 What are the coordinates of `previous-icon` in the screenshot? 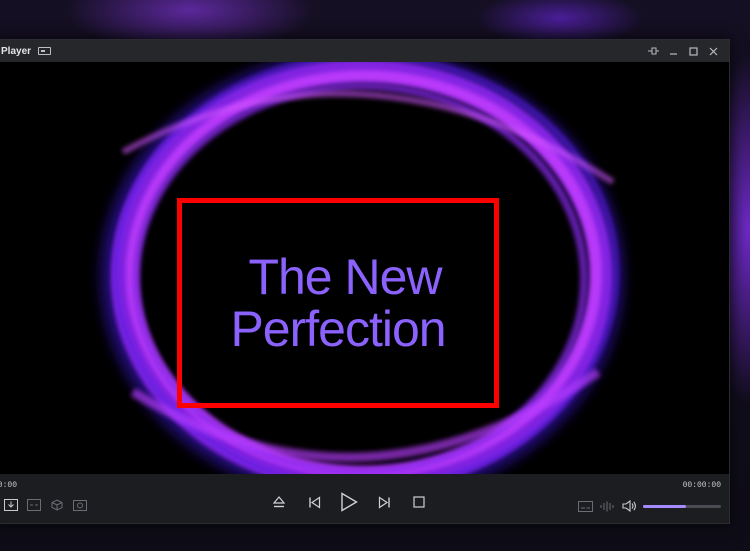 It's located at (314, 502).